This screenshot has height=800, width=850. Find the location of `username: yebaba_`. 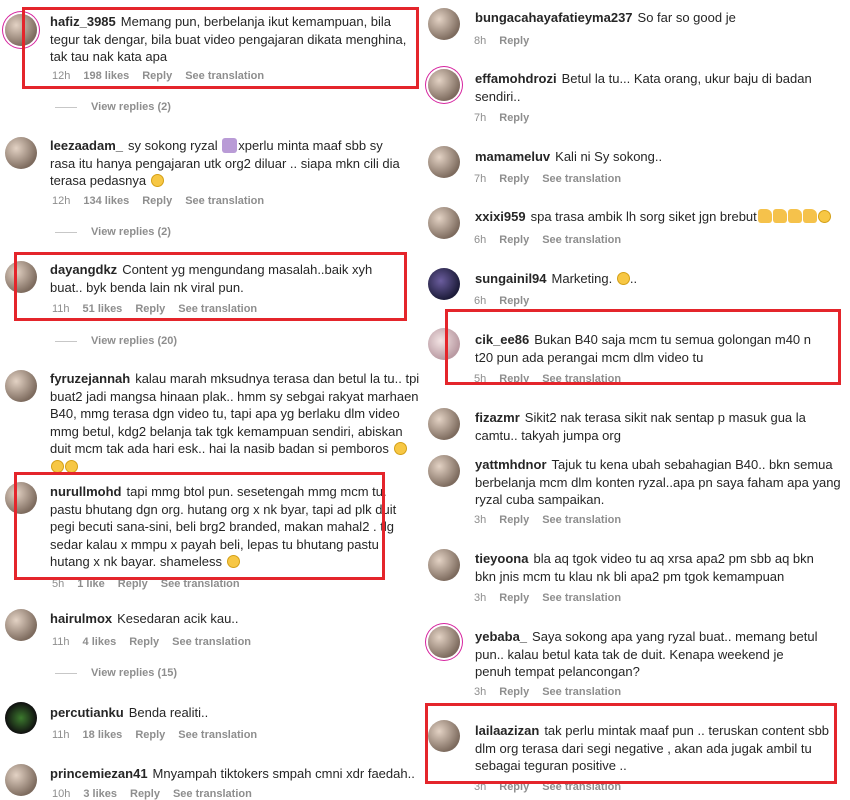

username: yebaba_ is located at coordinates (501, 636).